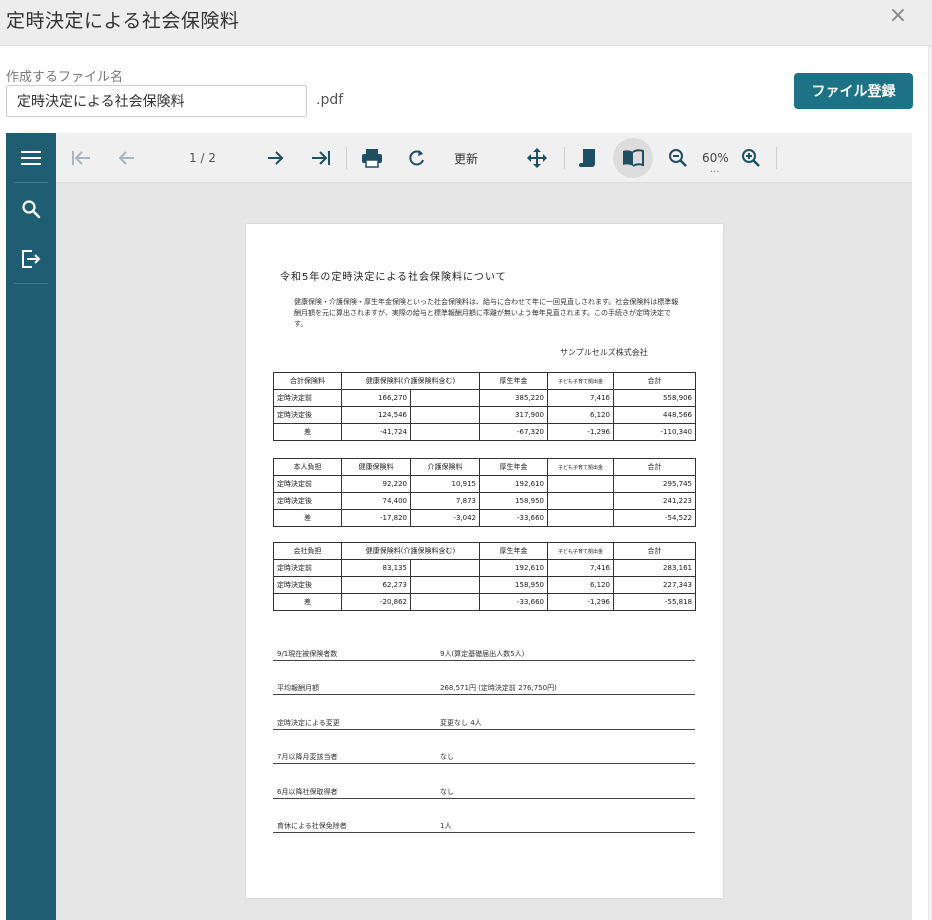  I want to click on table-header-cell: 子ども子育て拠出金, so click(580, 467).